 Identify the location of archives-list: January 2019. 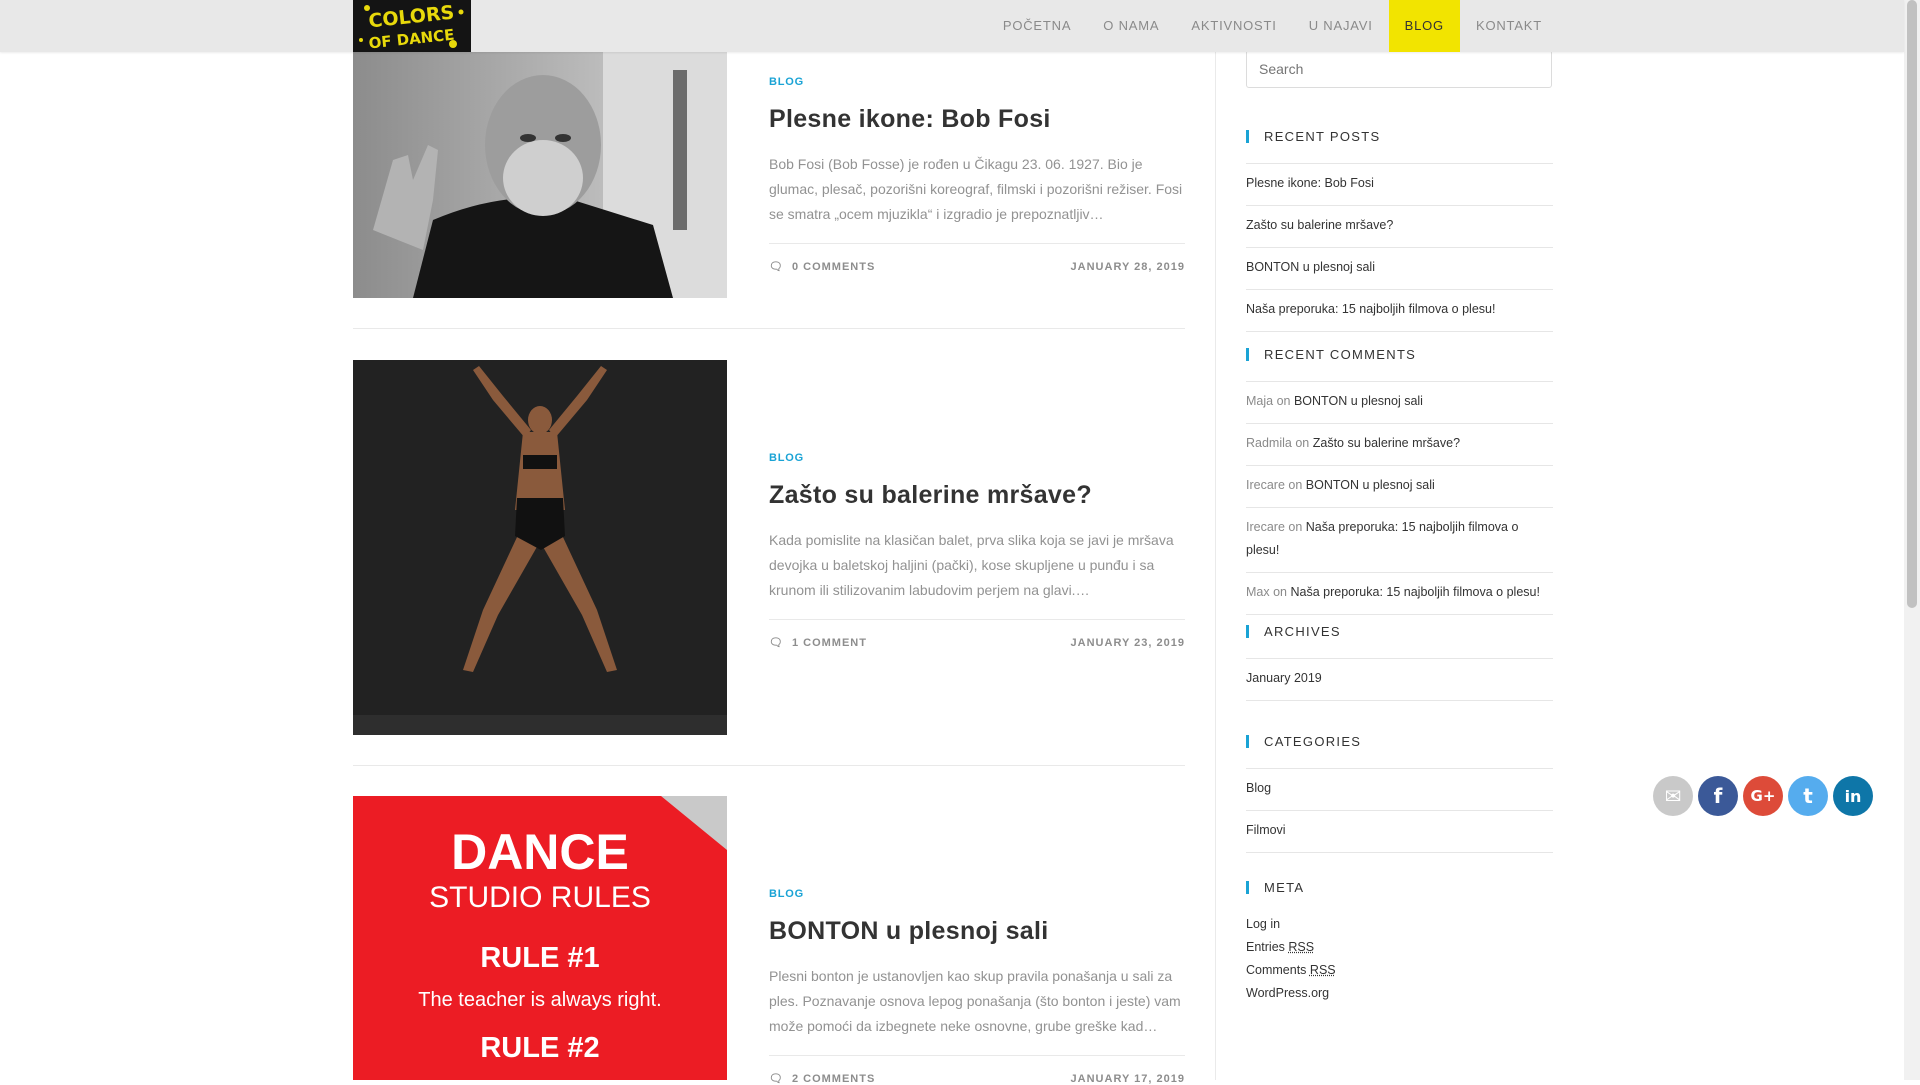
(1399, 679).